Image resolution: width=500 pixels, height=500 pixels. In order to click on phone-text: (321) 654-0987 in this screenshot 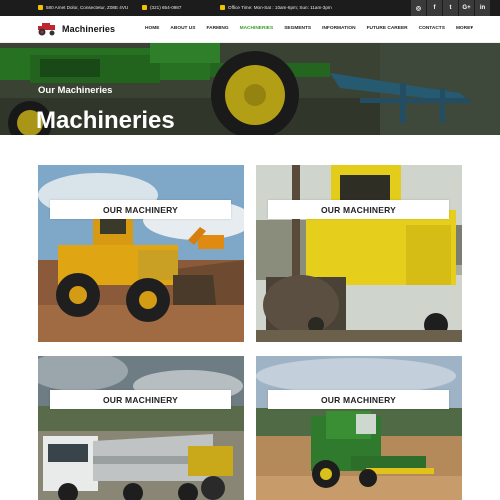, I will do `click(165, 7)`.